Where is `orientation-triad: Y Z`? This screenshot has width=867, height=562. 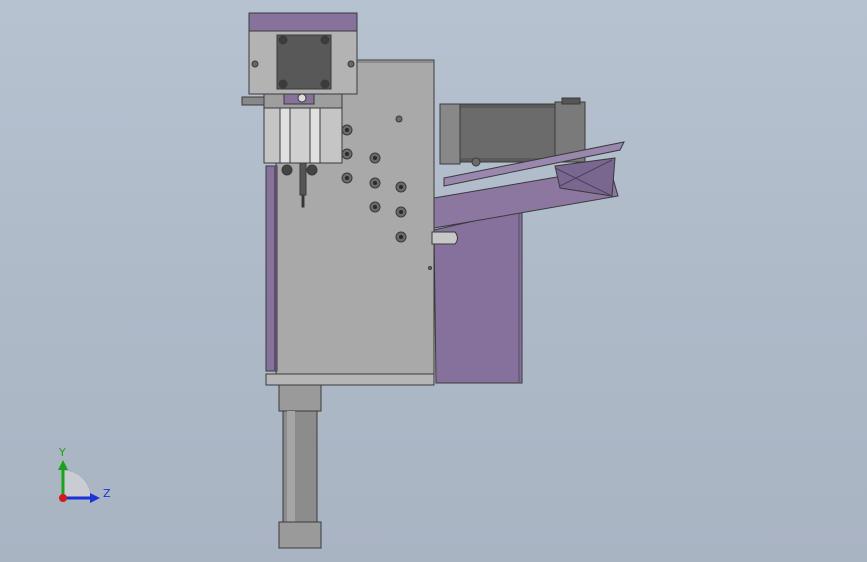 orientation-triad: Y Z is located at coordinates (84, 474).